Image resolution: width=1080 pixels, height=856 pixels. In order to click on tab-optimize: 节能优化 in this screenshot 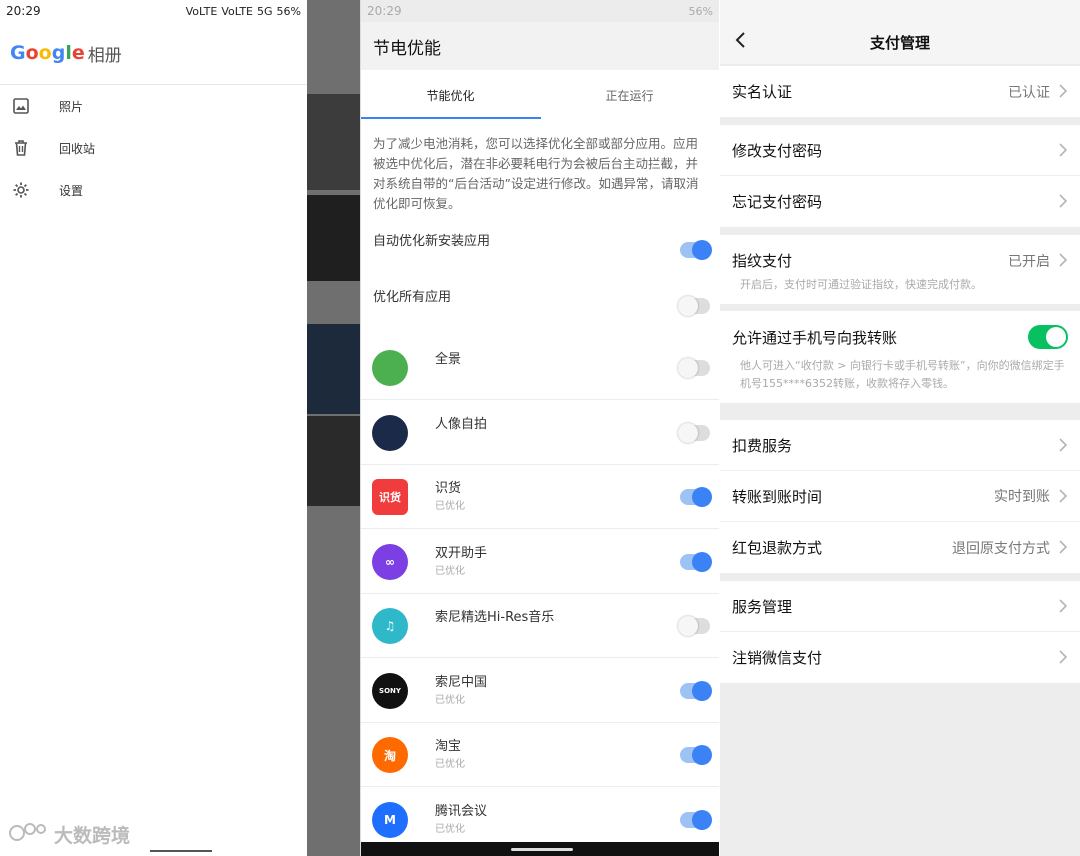, I will do `click(450, 95)`.